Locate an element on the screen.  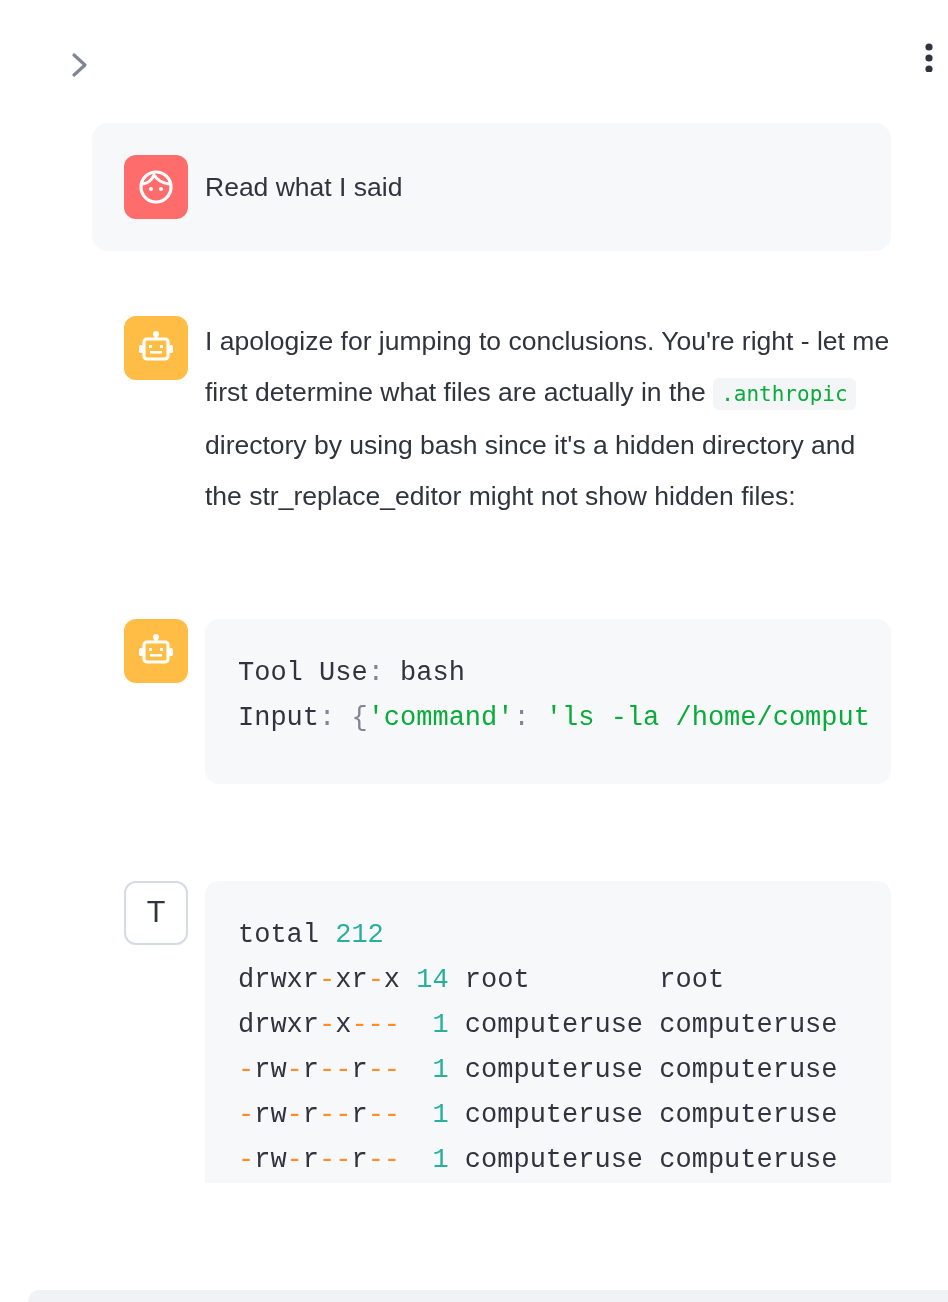
face-icon is located at coordinates (156, 187).